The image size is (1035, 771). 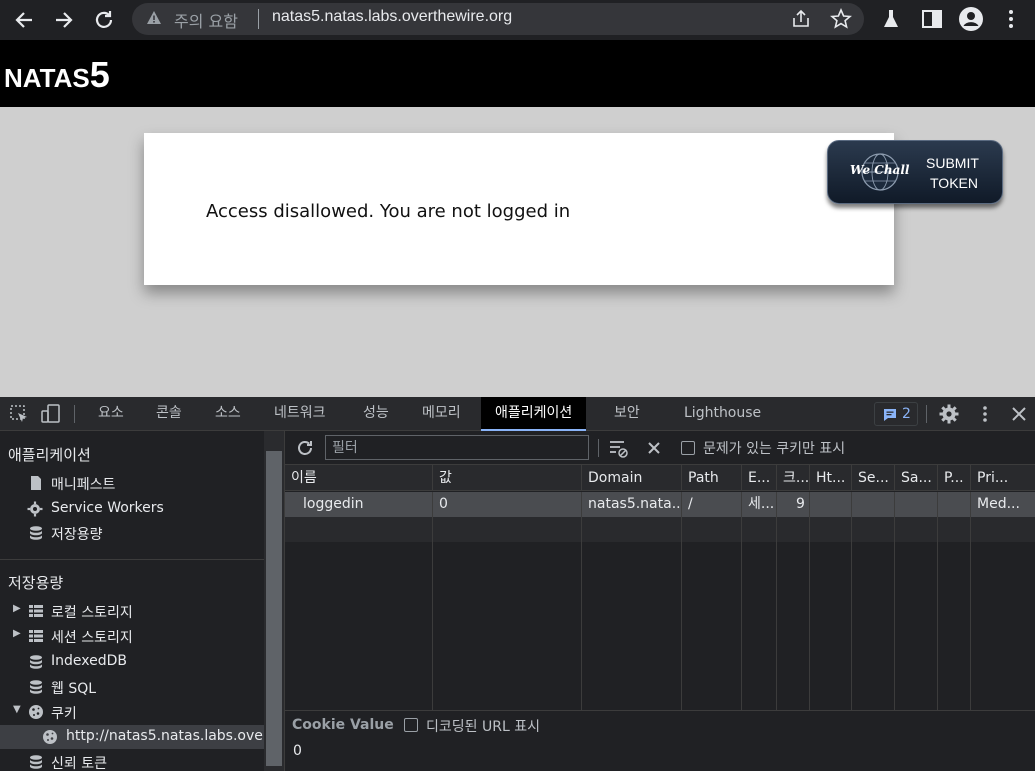 What do you see at coordinates (774, 449) in the screenshot?
I see `only-issues-label: 문제가 있는 쿠키만 표시` at bounding box center [774, 449].